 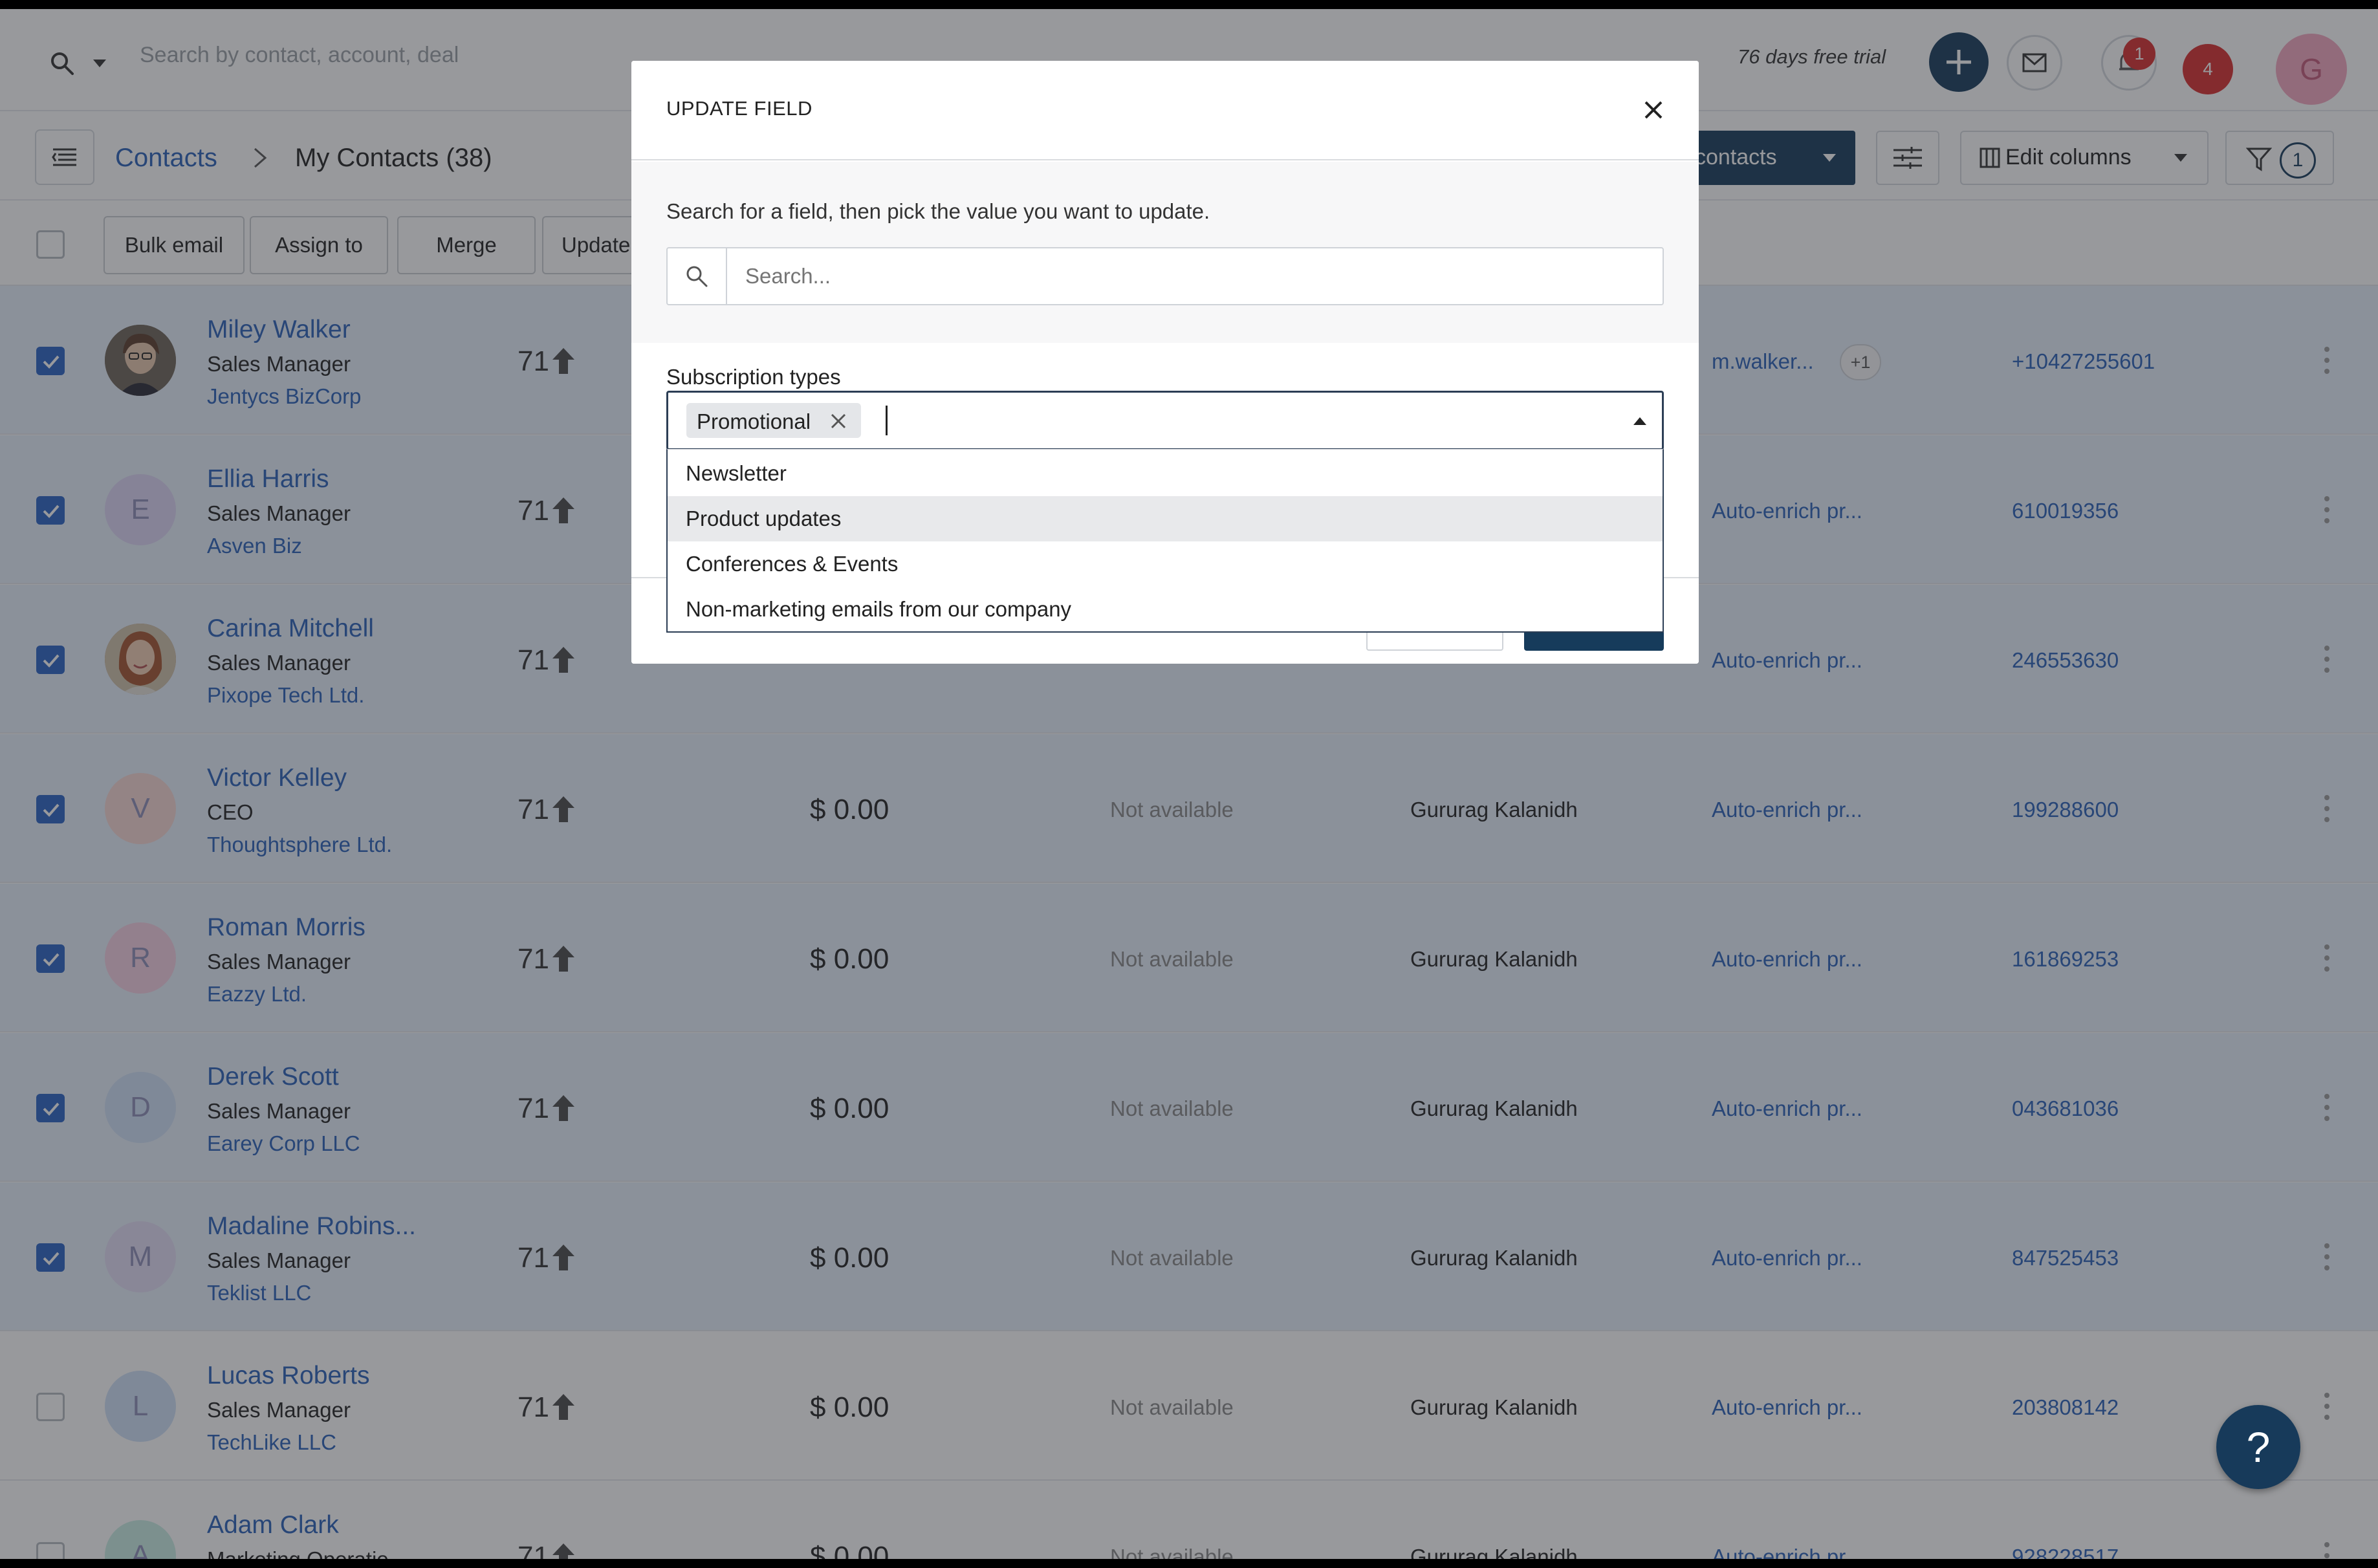 What do you see at coordinates (1165, 564) in the screenshot?
I see `option-conferences-events: Conferences & Events` at bounding box center [1165, 564].